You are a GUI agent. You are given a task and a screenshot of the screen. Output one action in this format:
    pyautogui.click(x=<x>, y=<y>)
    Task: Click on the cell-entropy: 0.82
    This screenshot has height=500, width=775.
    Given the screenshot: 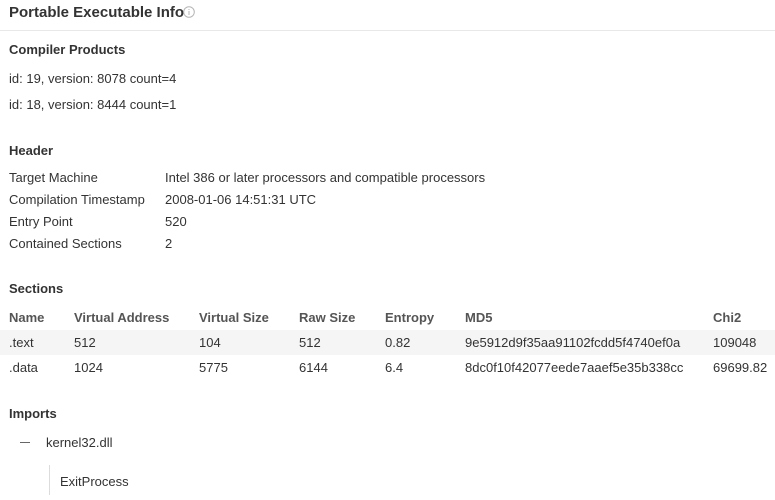 What is the action you would take?
    pyautogui.click(x=398, y=342)
    